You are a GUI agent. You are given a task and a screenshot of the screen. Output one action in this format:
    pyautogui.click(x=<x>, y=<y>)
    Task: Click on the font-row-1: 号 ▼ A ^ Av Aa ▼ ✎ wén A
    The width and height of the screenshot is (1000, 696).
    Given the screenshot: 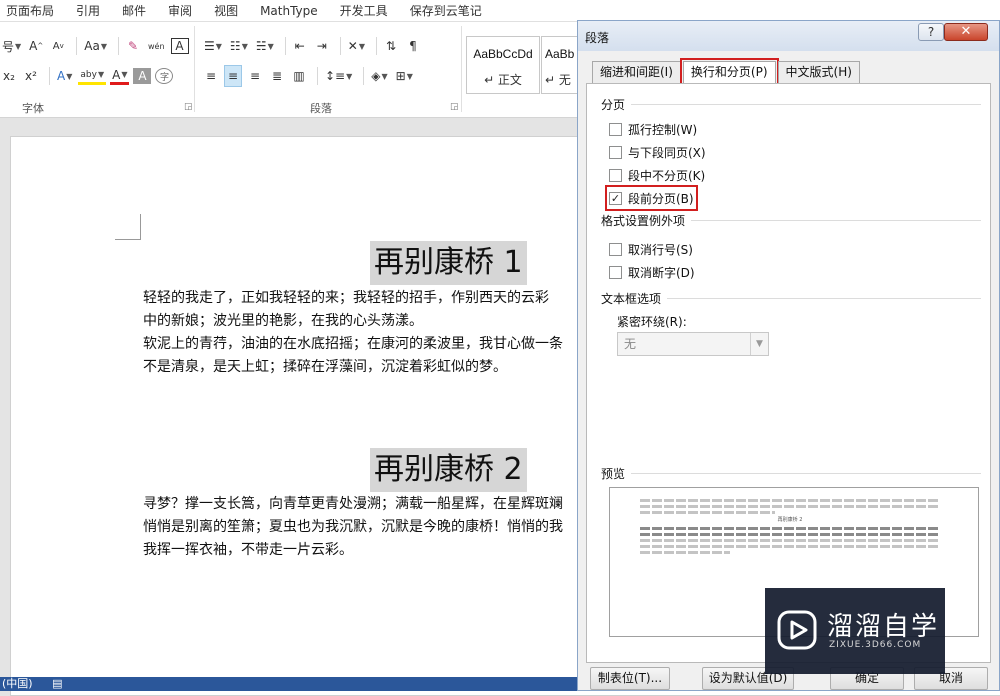 What is the action you would take?
    pyautogui.click(x=96, y=46)
    